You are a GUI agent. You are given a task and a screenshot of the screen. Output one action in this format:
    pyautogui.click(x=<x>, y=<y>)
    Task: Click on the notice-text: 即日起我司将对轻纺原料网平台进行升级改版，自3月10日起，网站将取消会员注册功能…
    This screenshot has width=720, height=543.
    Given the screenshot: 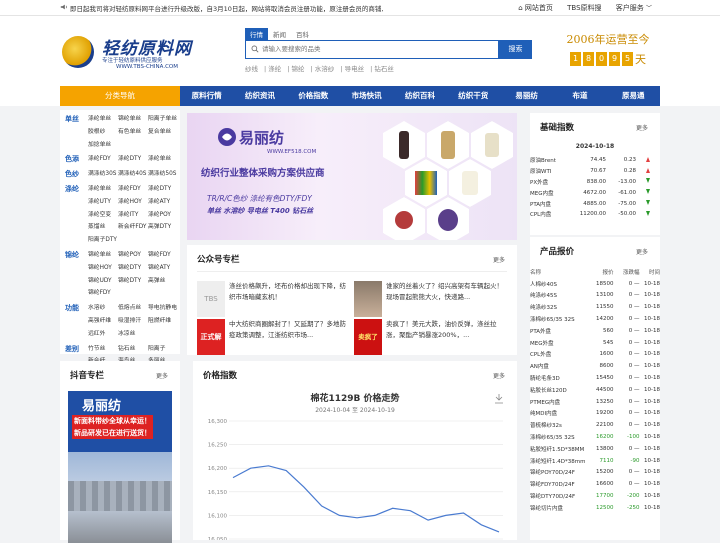 What is the action you would take?
    pyautogui.click(x=226, y=8)
    